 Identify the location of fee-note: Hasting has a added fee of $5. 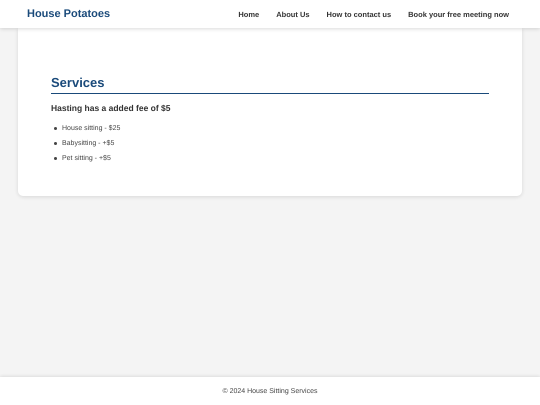
(111, 108).